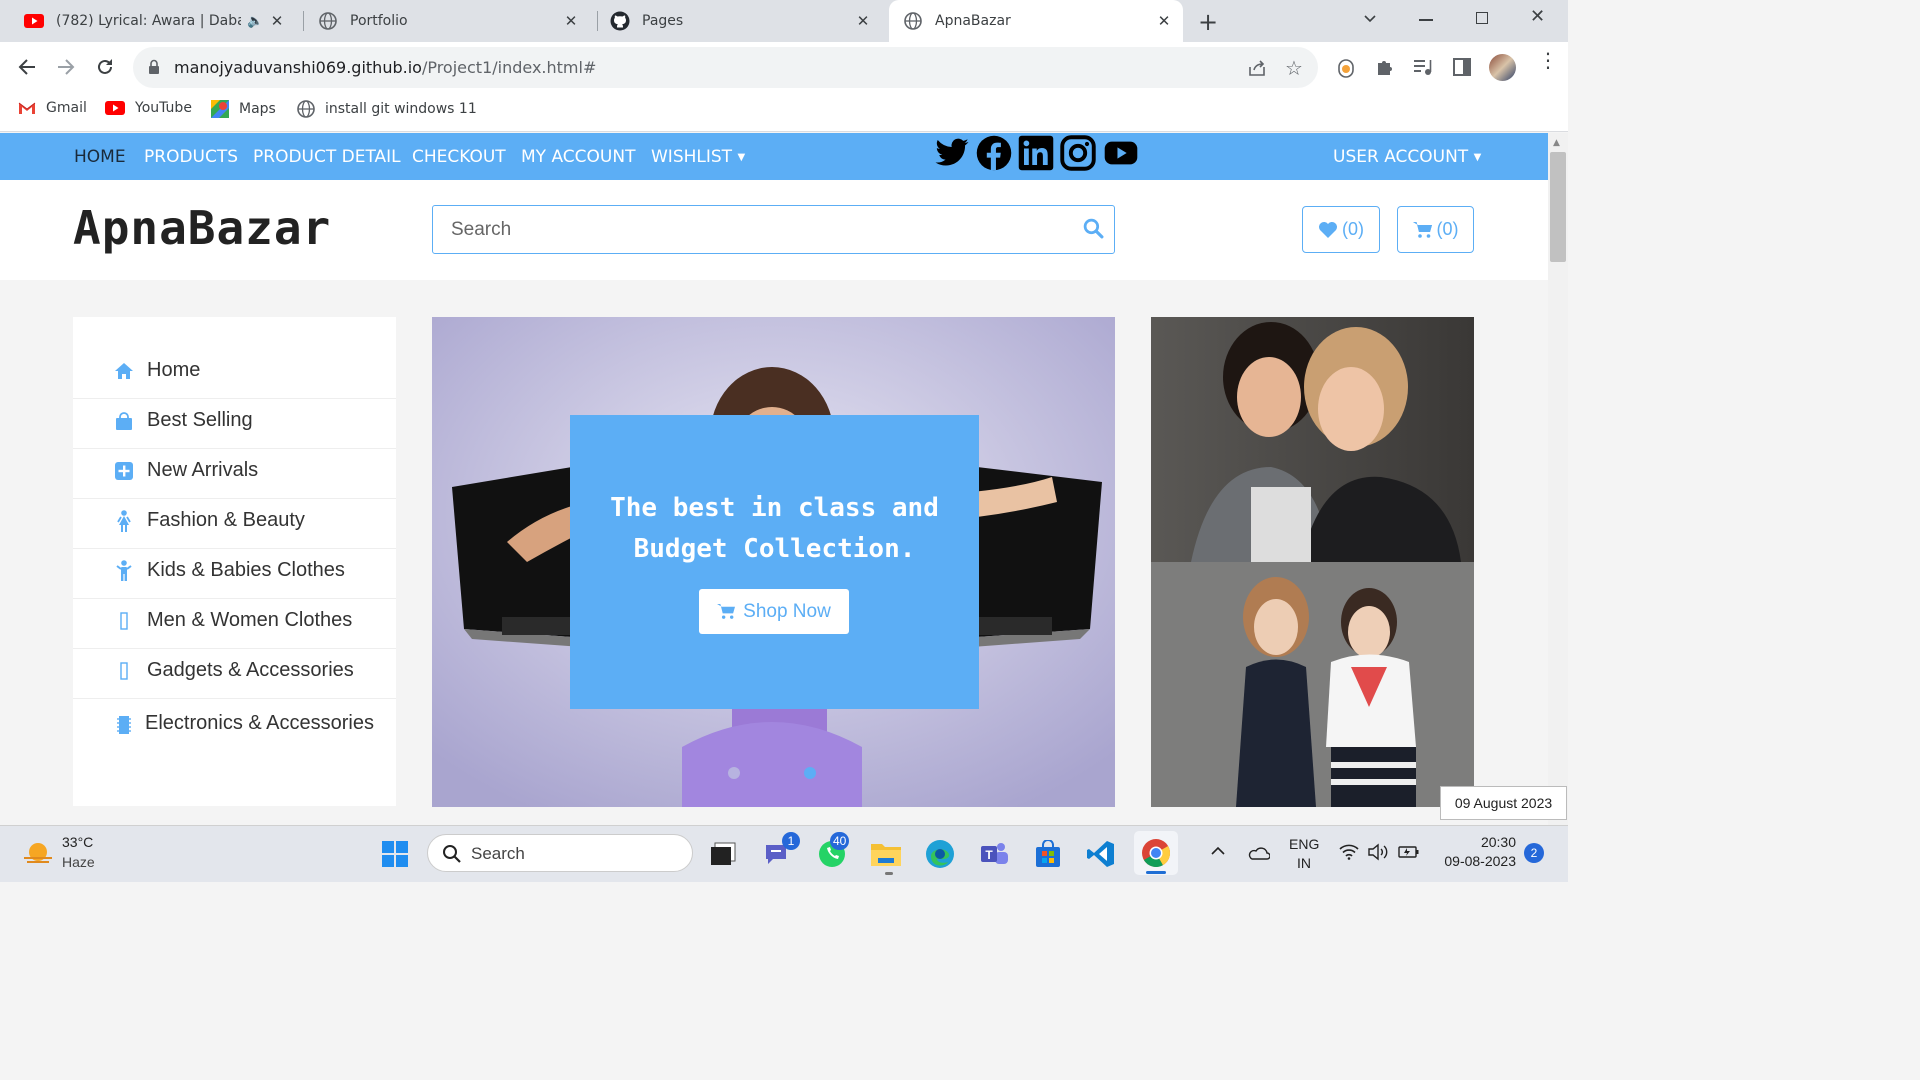 The height and width of the screenshot is (1080, 1920). Describe the element at coordinates (234, 674) in the screenshot. I see `sidebar-item-gadgets: Gadgets & Accessories` at that location.